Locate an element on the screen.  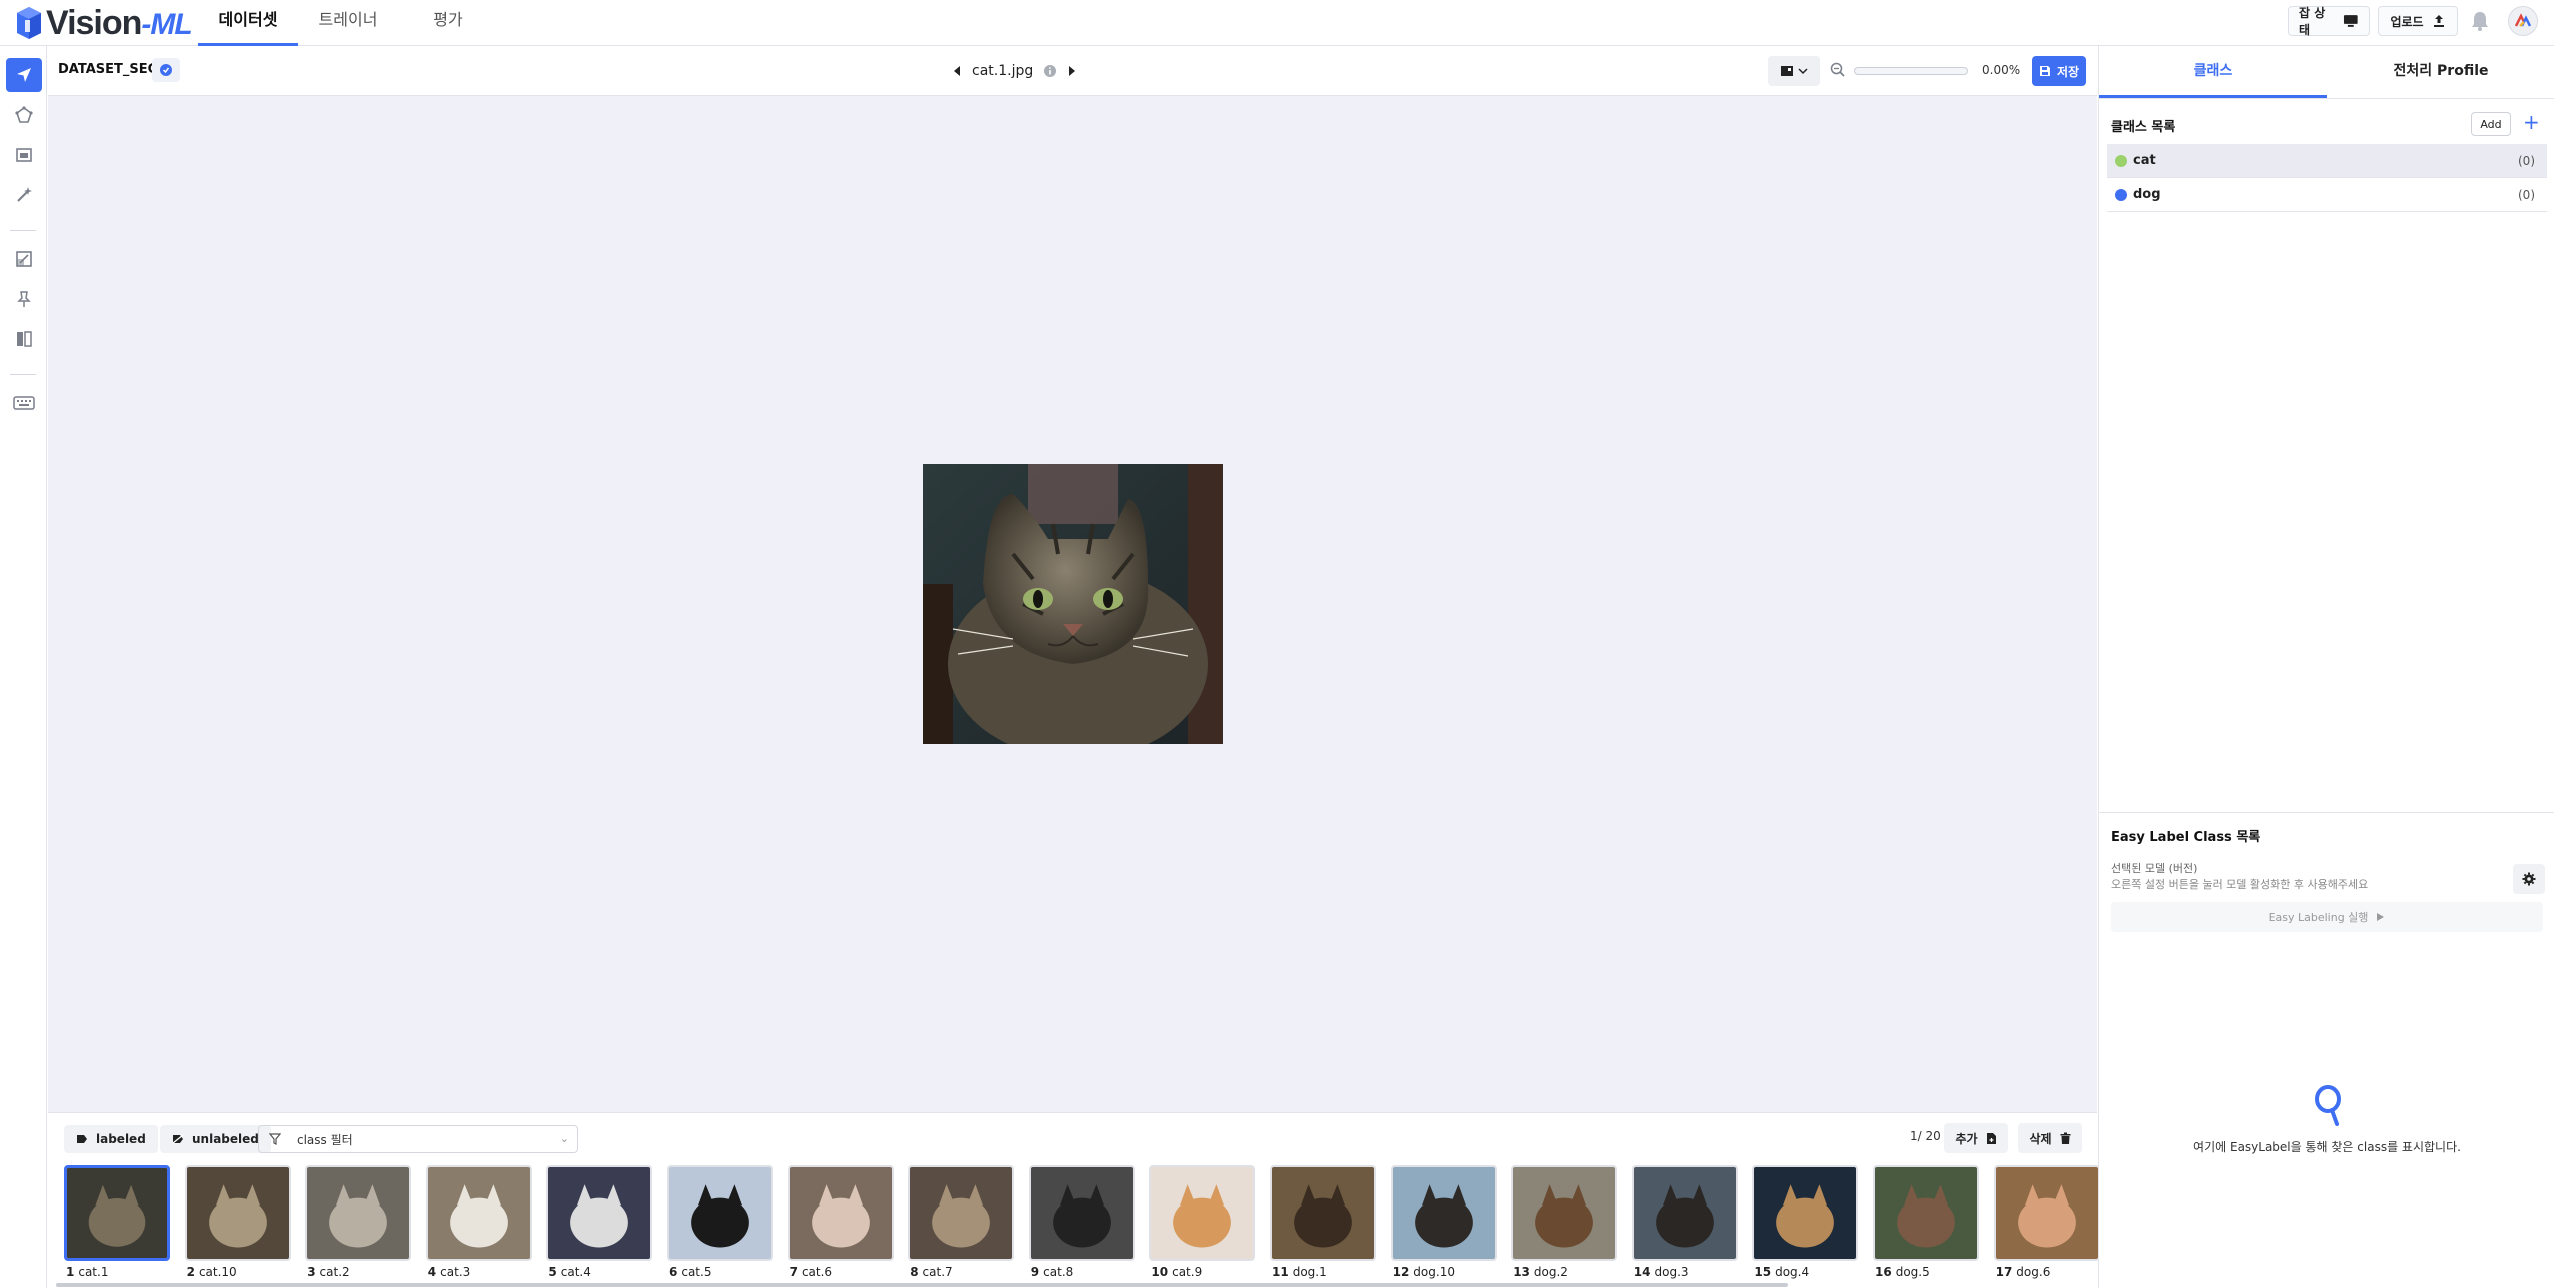
unlabeled-filter-chip: unlabeled is located at coordinates (215, 1139).